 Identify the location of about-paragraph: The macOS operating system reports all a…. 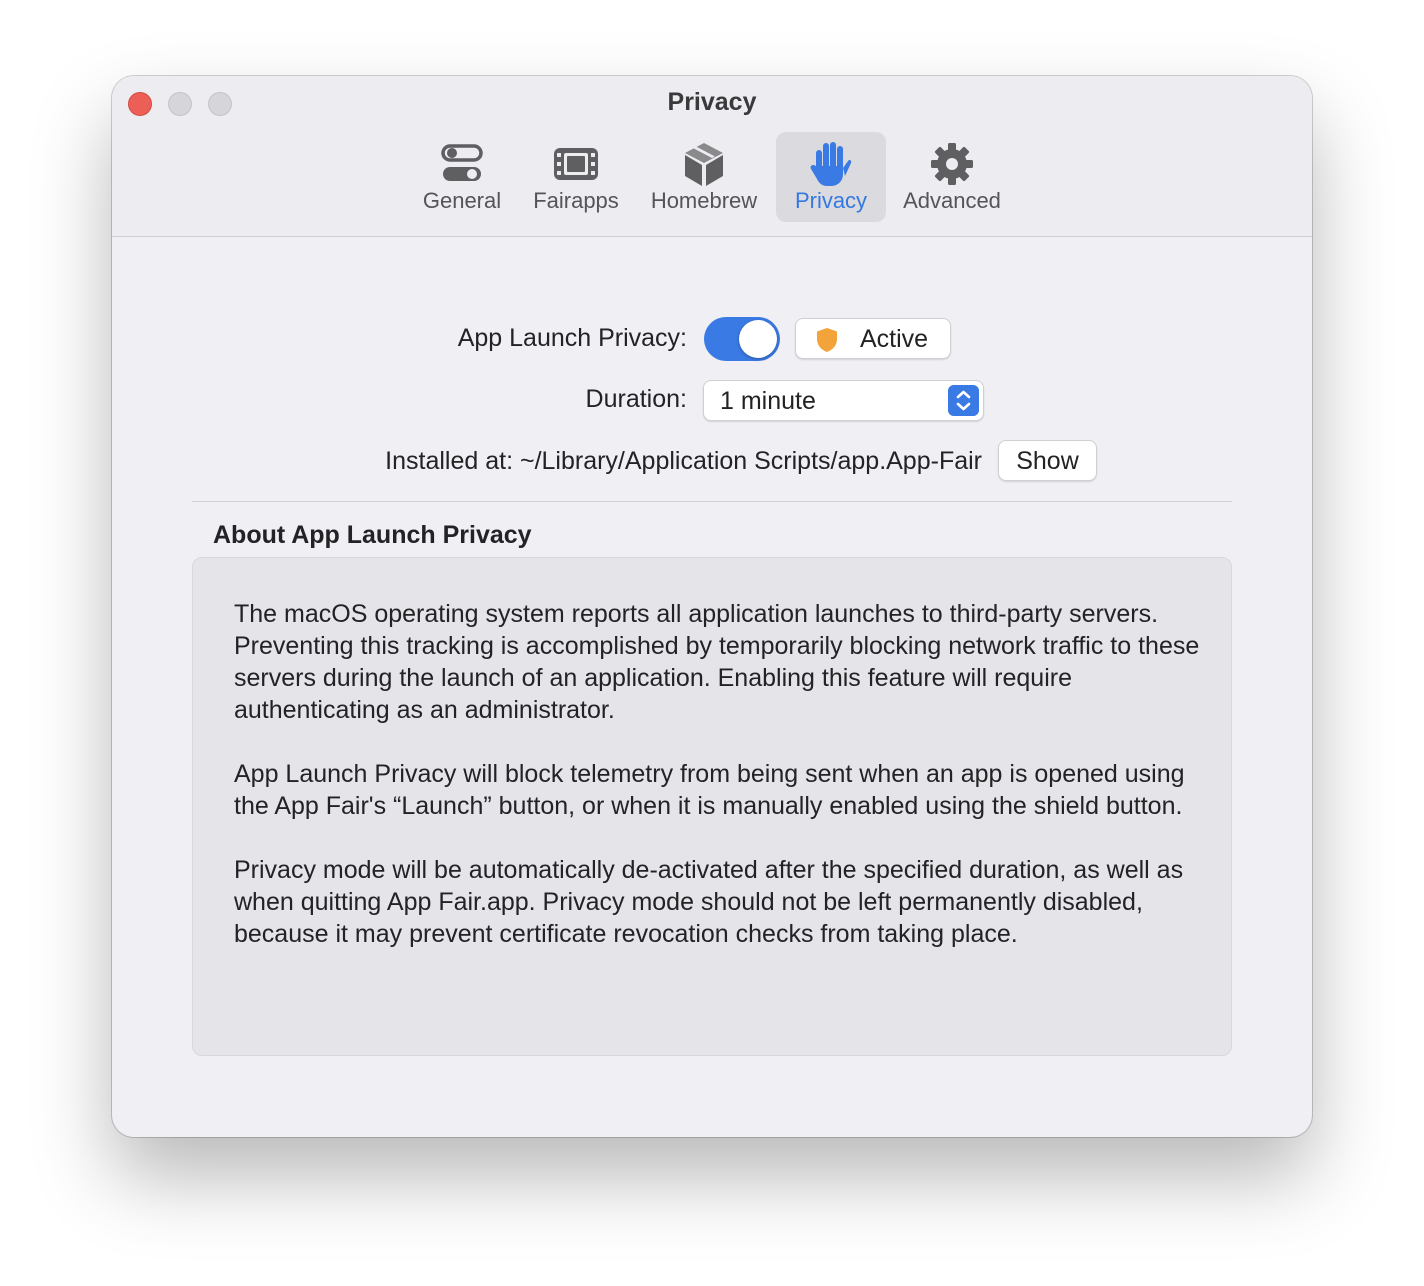
(717, 662).